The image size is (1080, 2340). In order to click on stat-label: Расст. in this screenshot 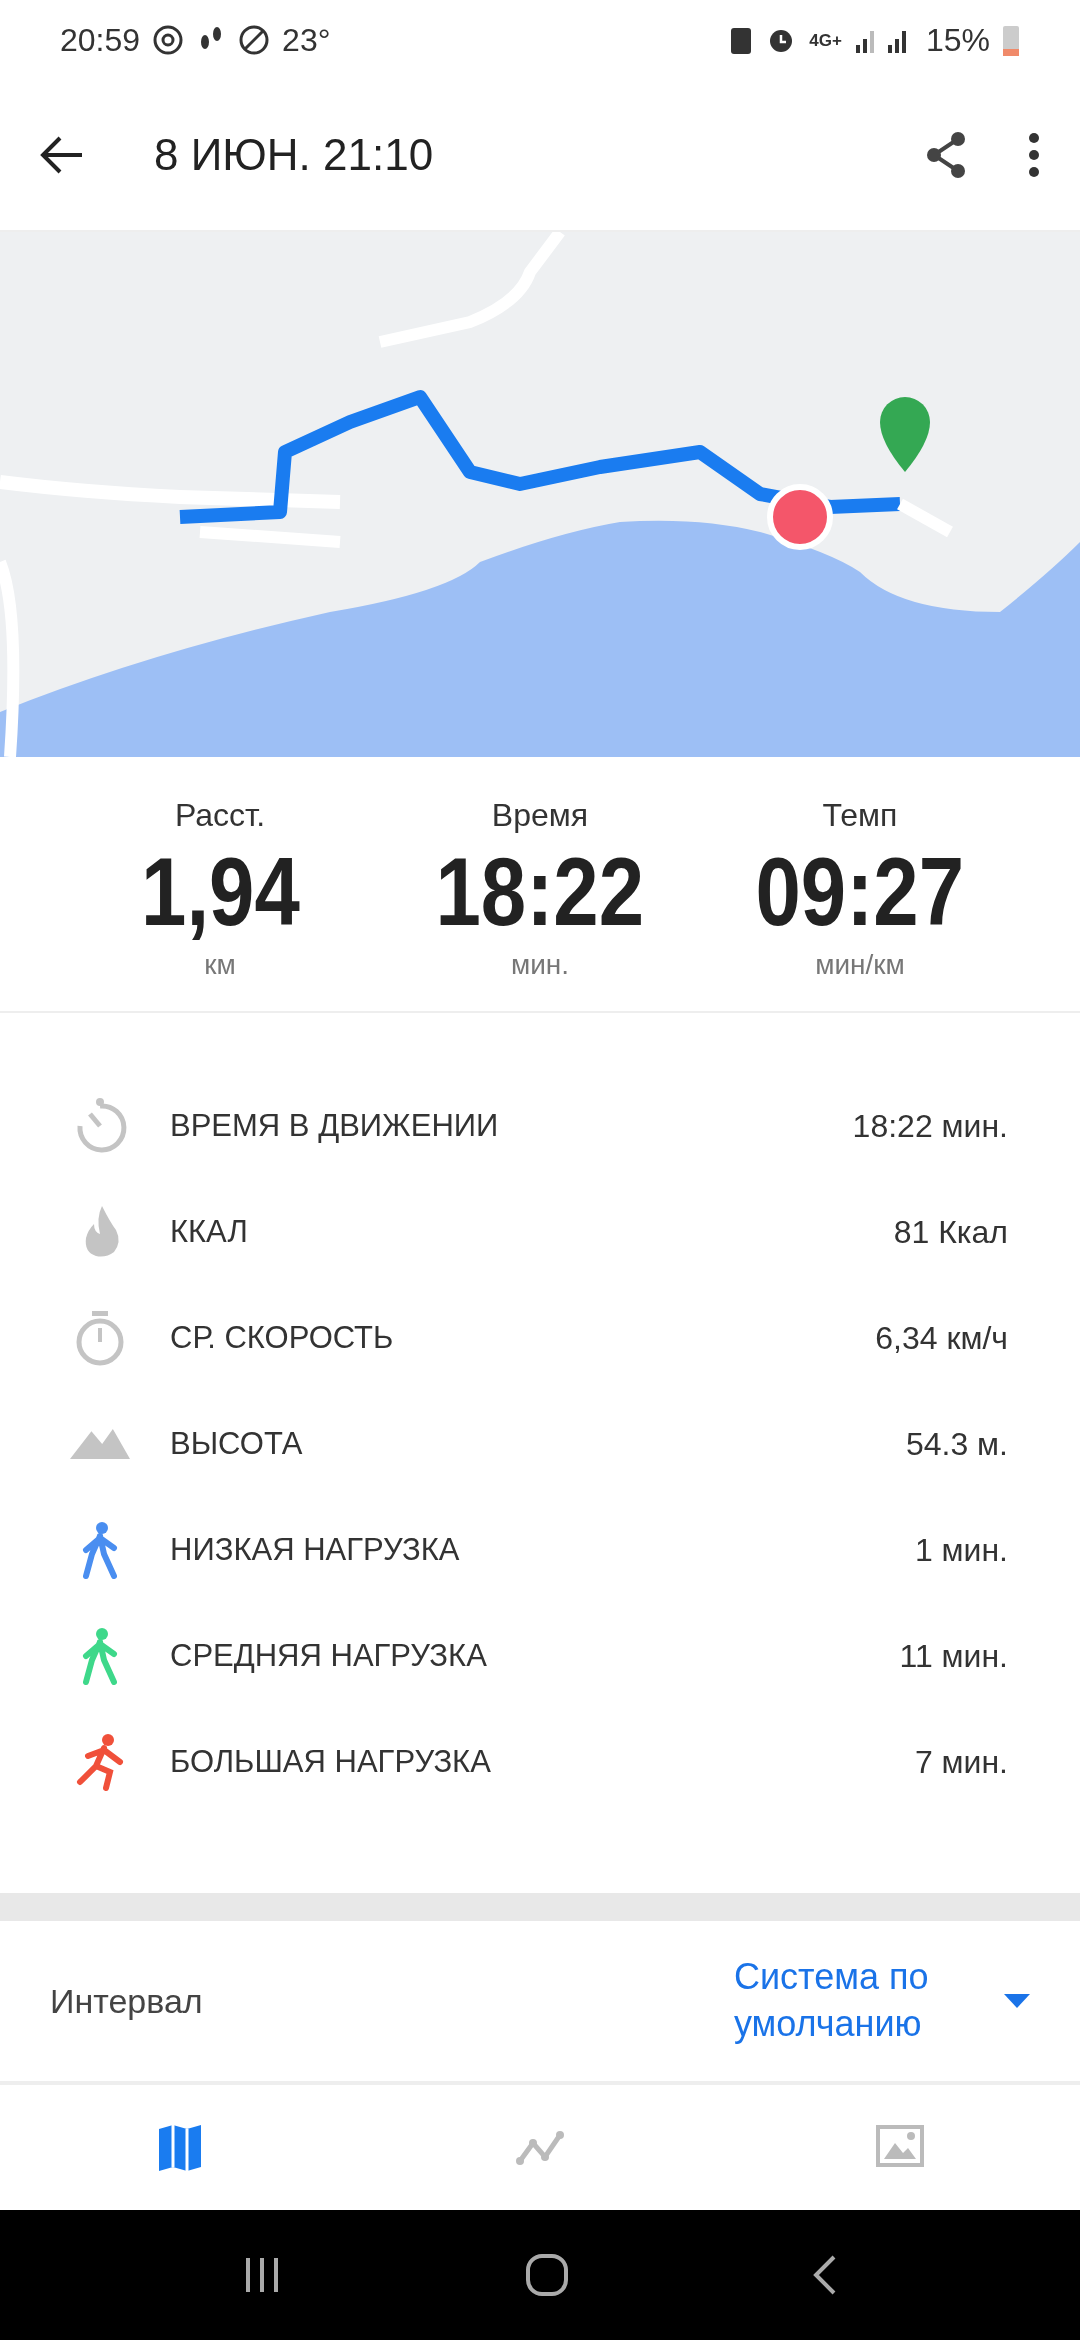, I will do `click(220, 815)`.